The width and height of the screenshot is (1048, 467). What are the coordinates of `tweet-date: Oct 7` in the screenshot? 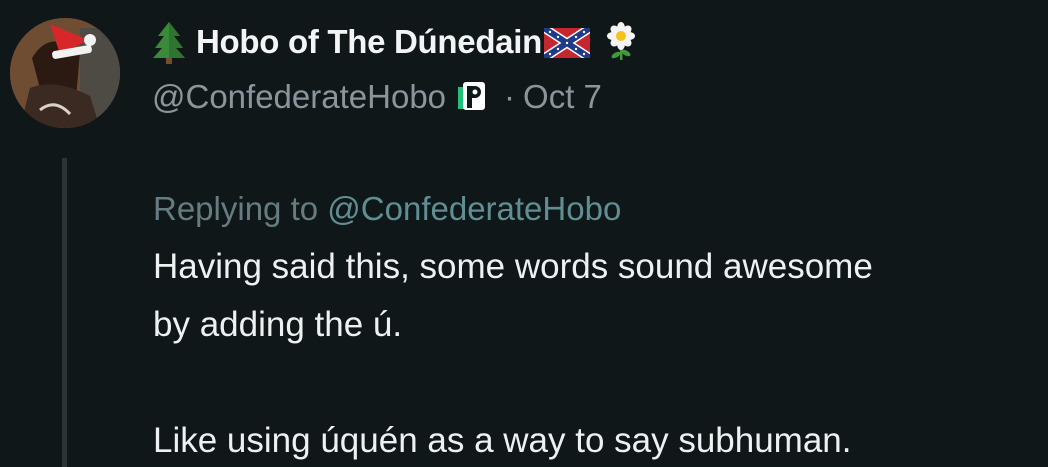 It's located at (562, 97).